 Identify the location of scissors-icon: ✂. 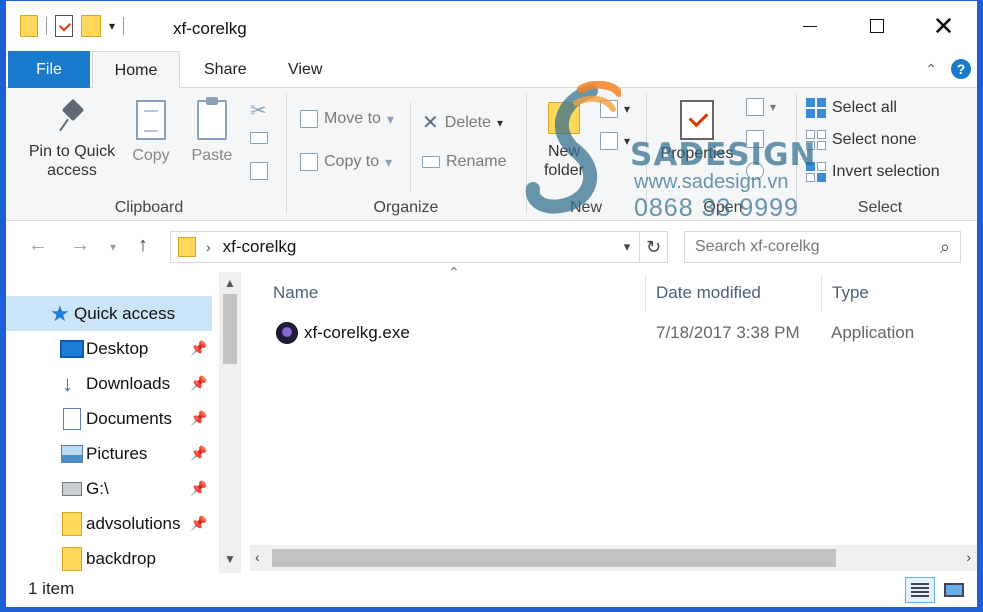
(258, 111).